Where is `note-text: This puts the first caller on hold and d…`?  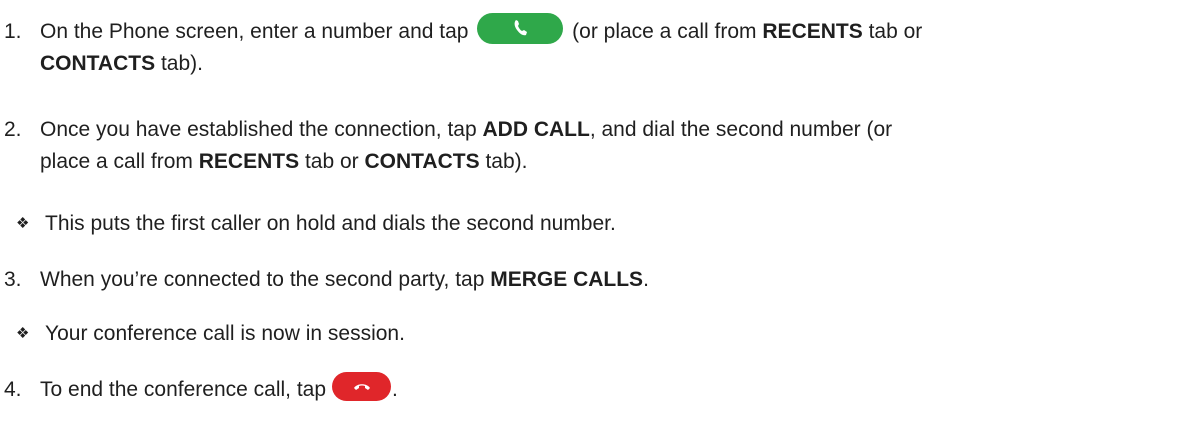
note-text: This puts the first caller on hold and d… is located at coordinates (330, 223).